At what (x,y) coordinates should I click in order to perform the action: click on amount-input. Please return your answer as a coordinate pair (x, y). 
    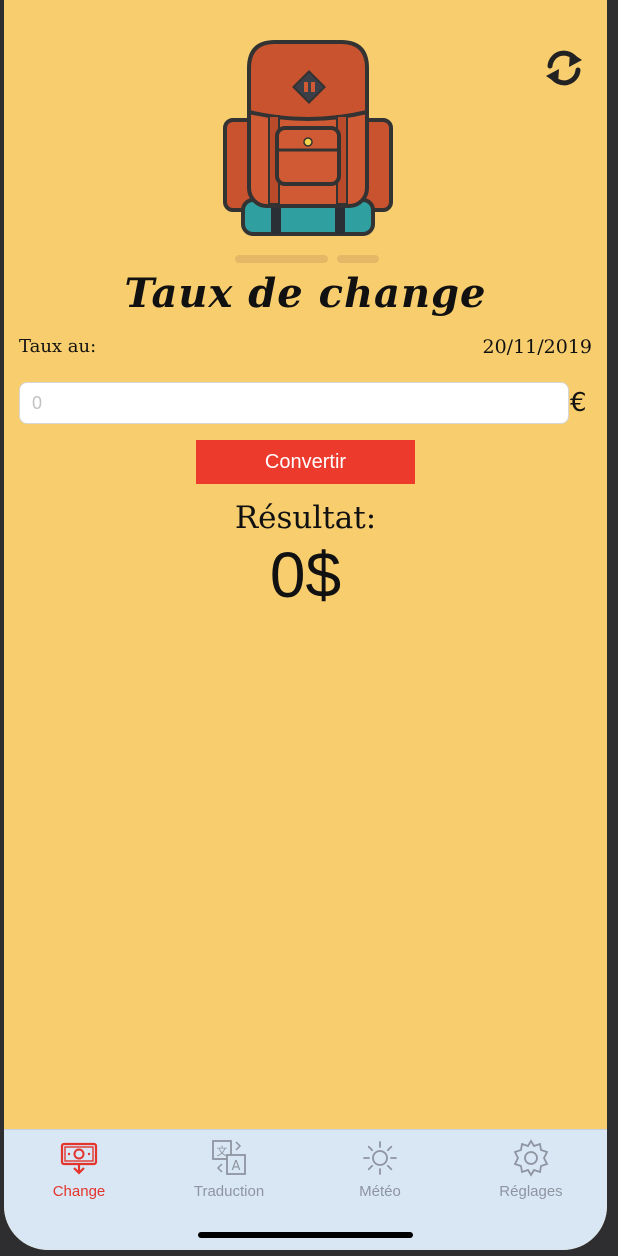
    Looking at the image, I should click on (294, 403).